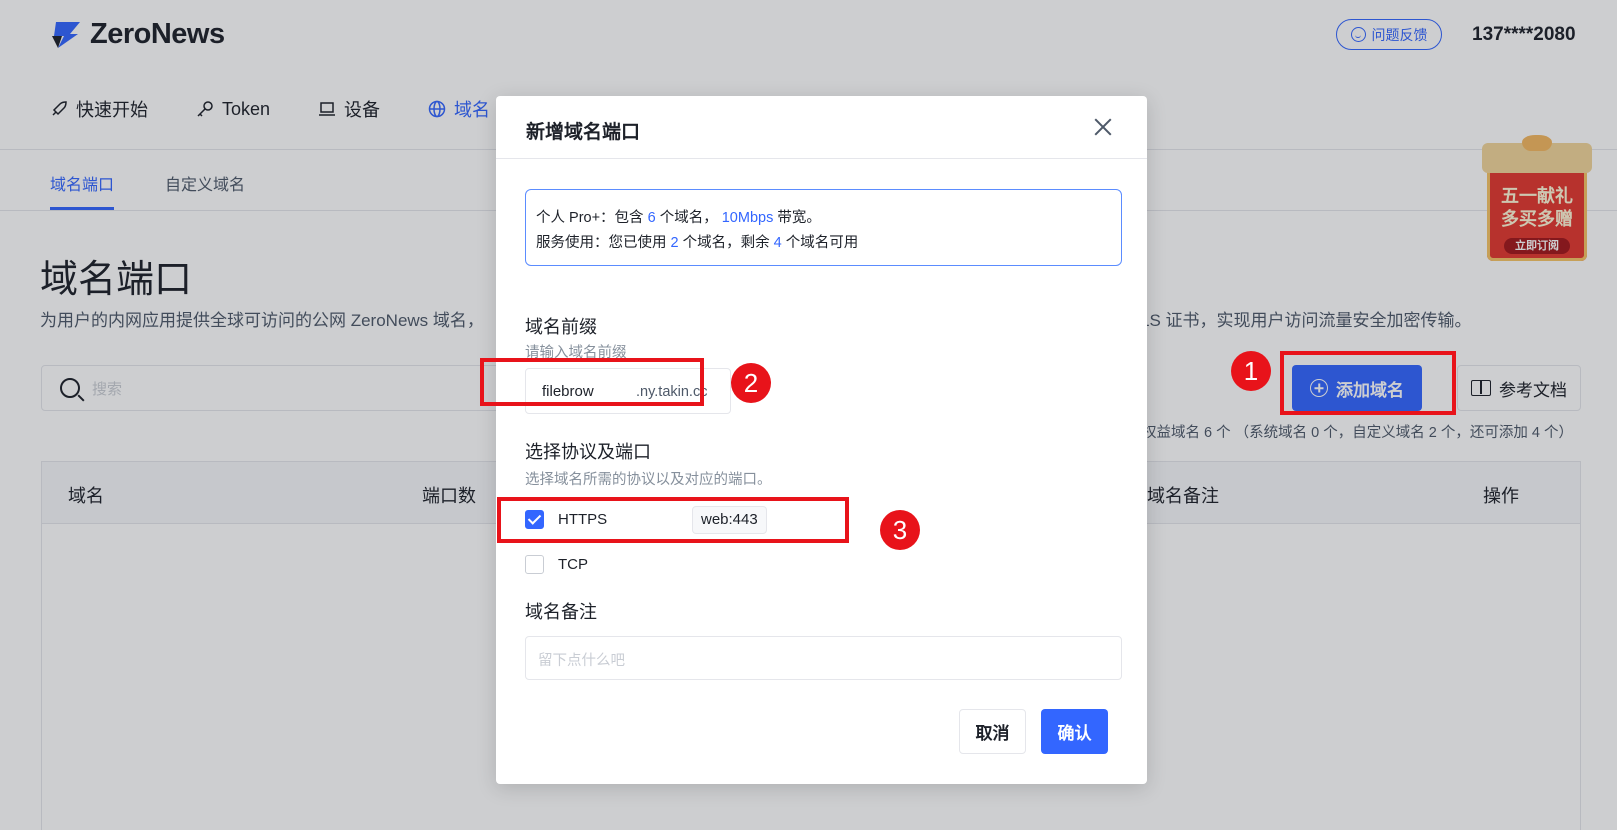 The height and width of the screenshot is (830, 1617). Describe the element at coordinates (992, 731) in the screenshot. I see `cancel-button: 取消` at that location.